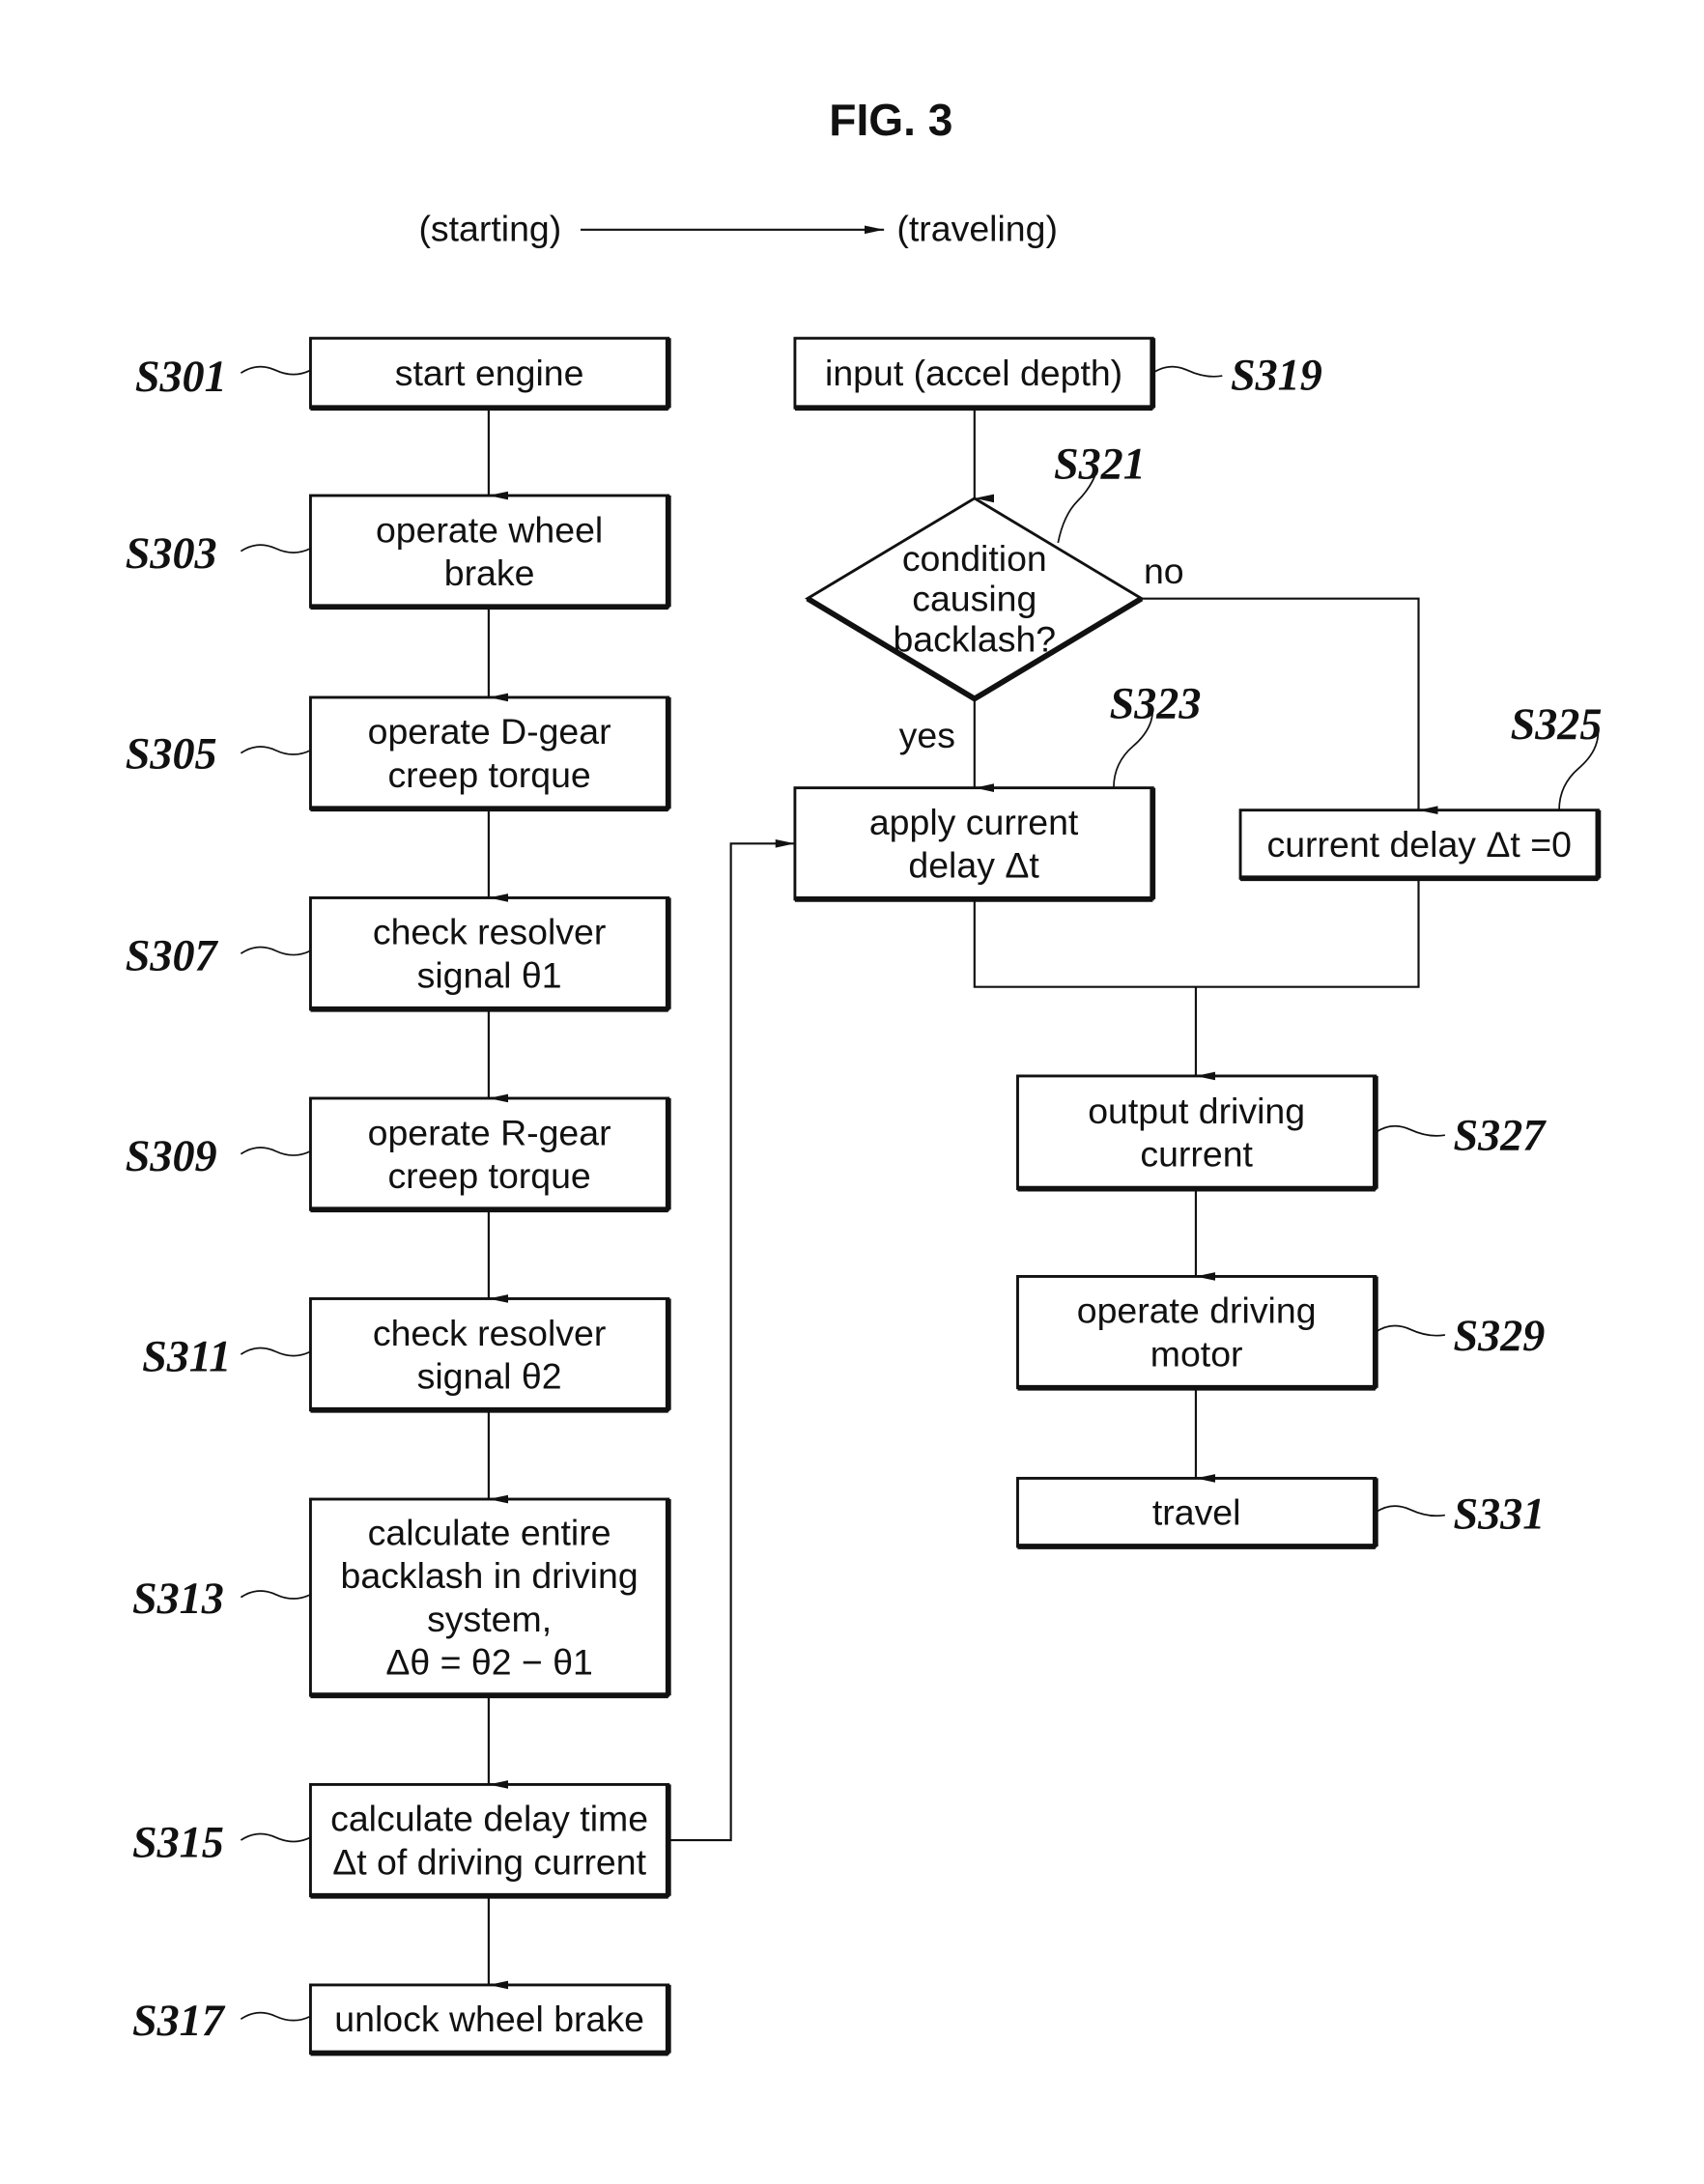  I want to click on step-box-s303: operate wheelbrake, so click(489, 552).